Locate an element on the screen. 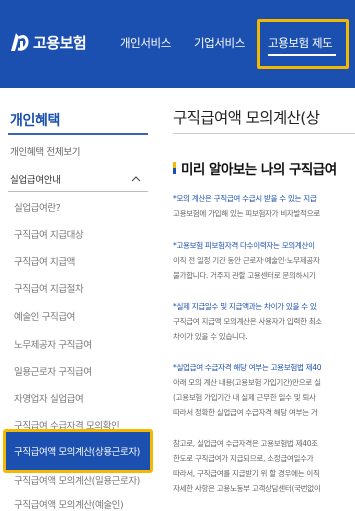 The width and height of the screenshot is (355, 511). notice-line: 불가합니다. 거주지 관할 고용센터로 문의하시기 is located at coordinates (244, 275).